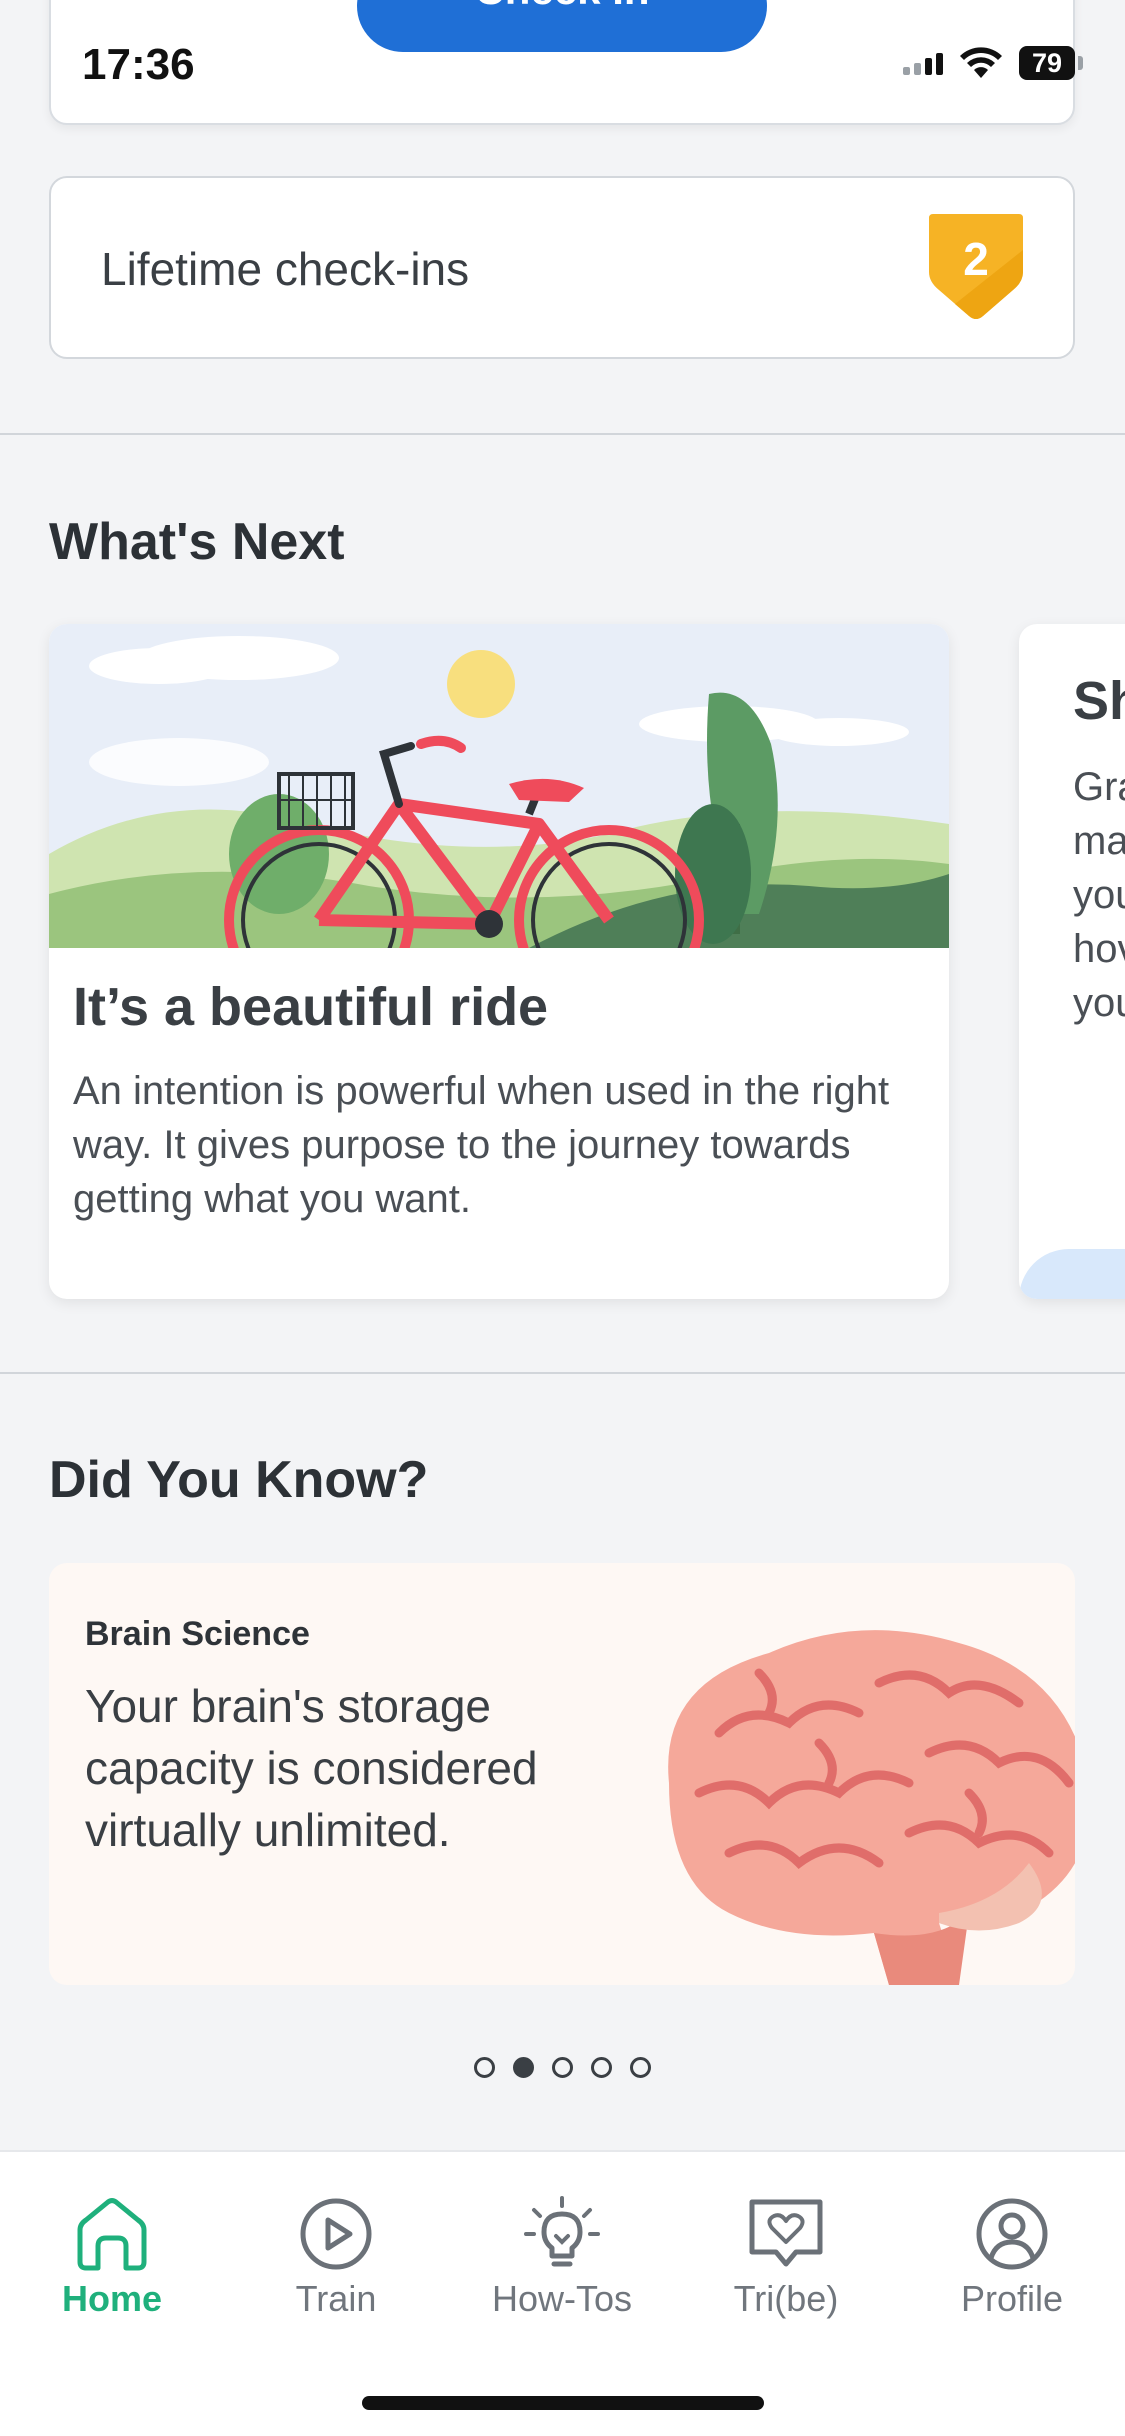 Image resolution: width=1125 pixels, height=2436 pixels. I want to click on whats-next-card-2-title: Sh, so click(1099, 701).